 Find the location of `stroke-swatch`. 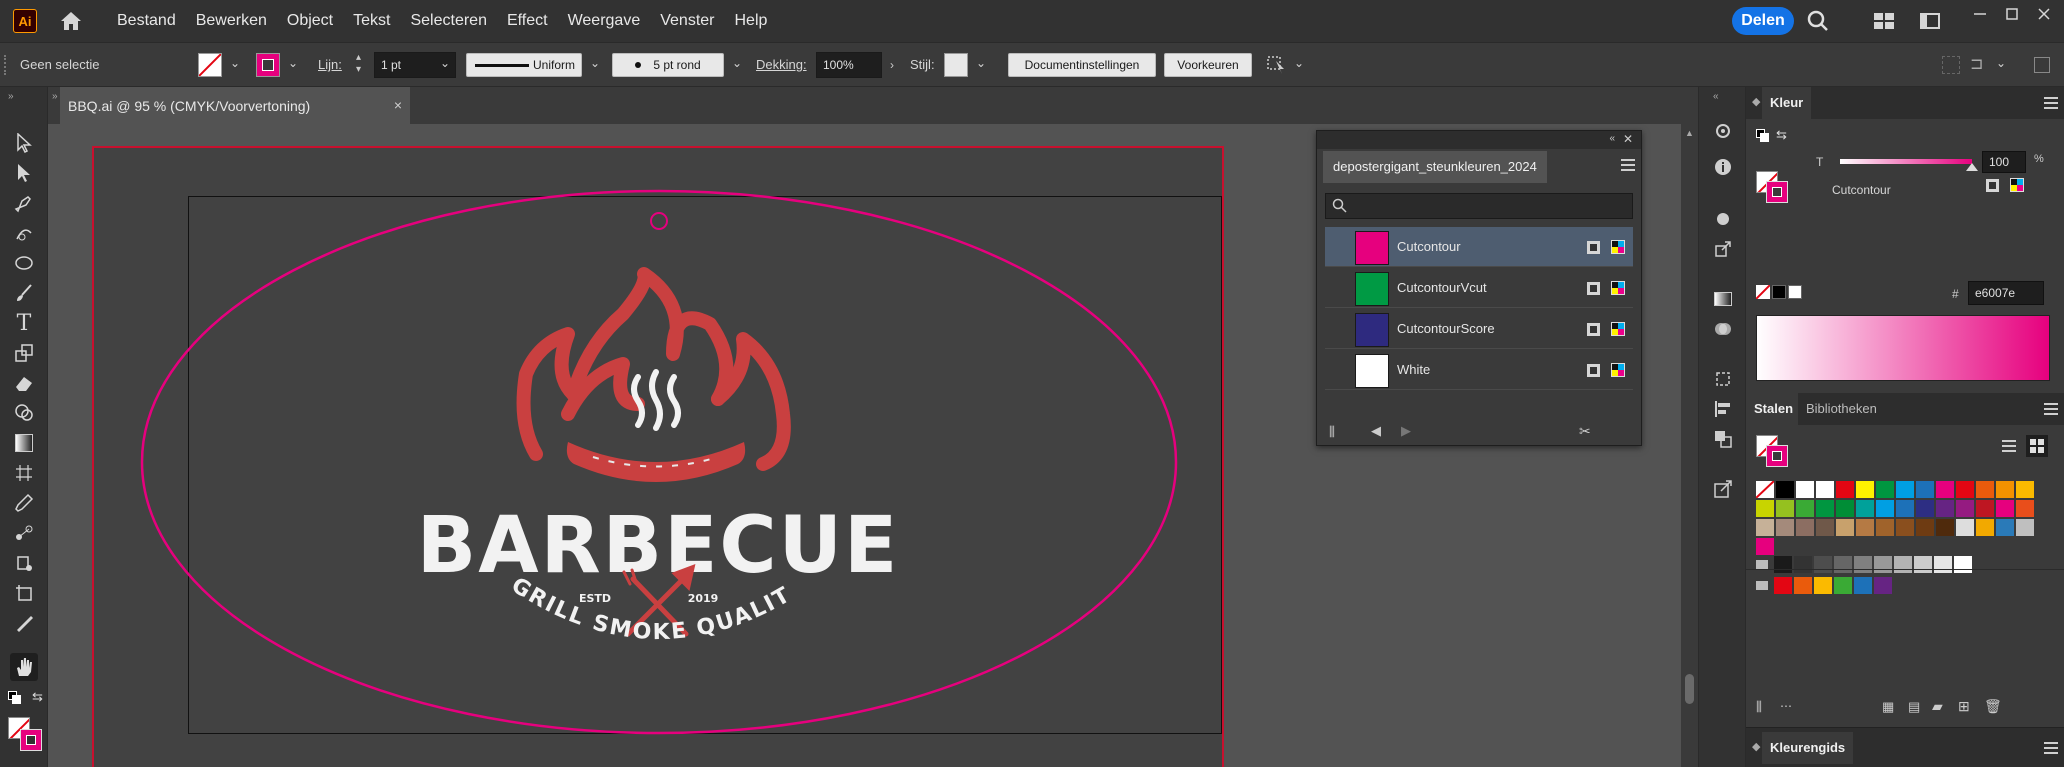

stroke-swatch is located at coordinates (31, 740).